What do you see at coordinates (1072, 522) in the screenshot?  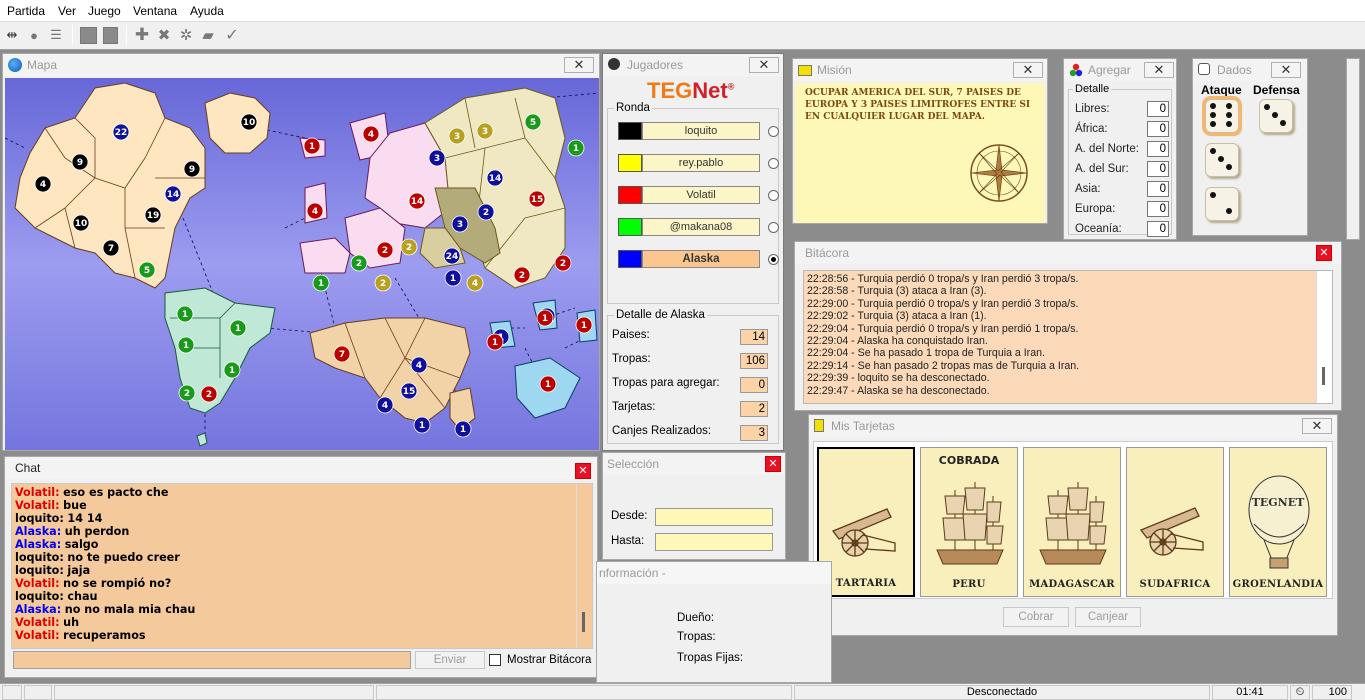 I see `country-card: MADAGASCAR` at bounding box center [1072, 522].